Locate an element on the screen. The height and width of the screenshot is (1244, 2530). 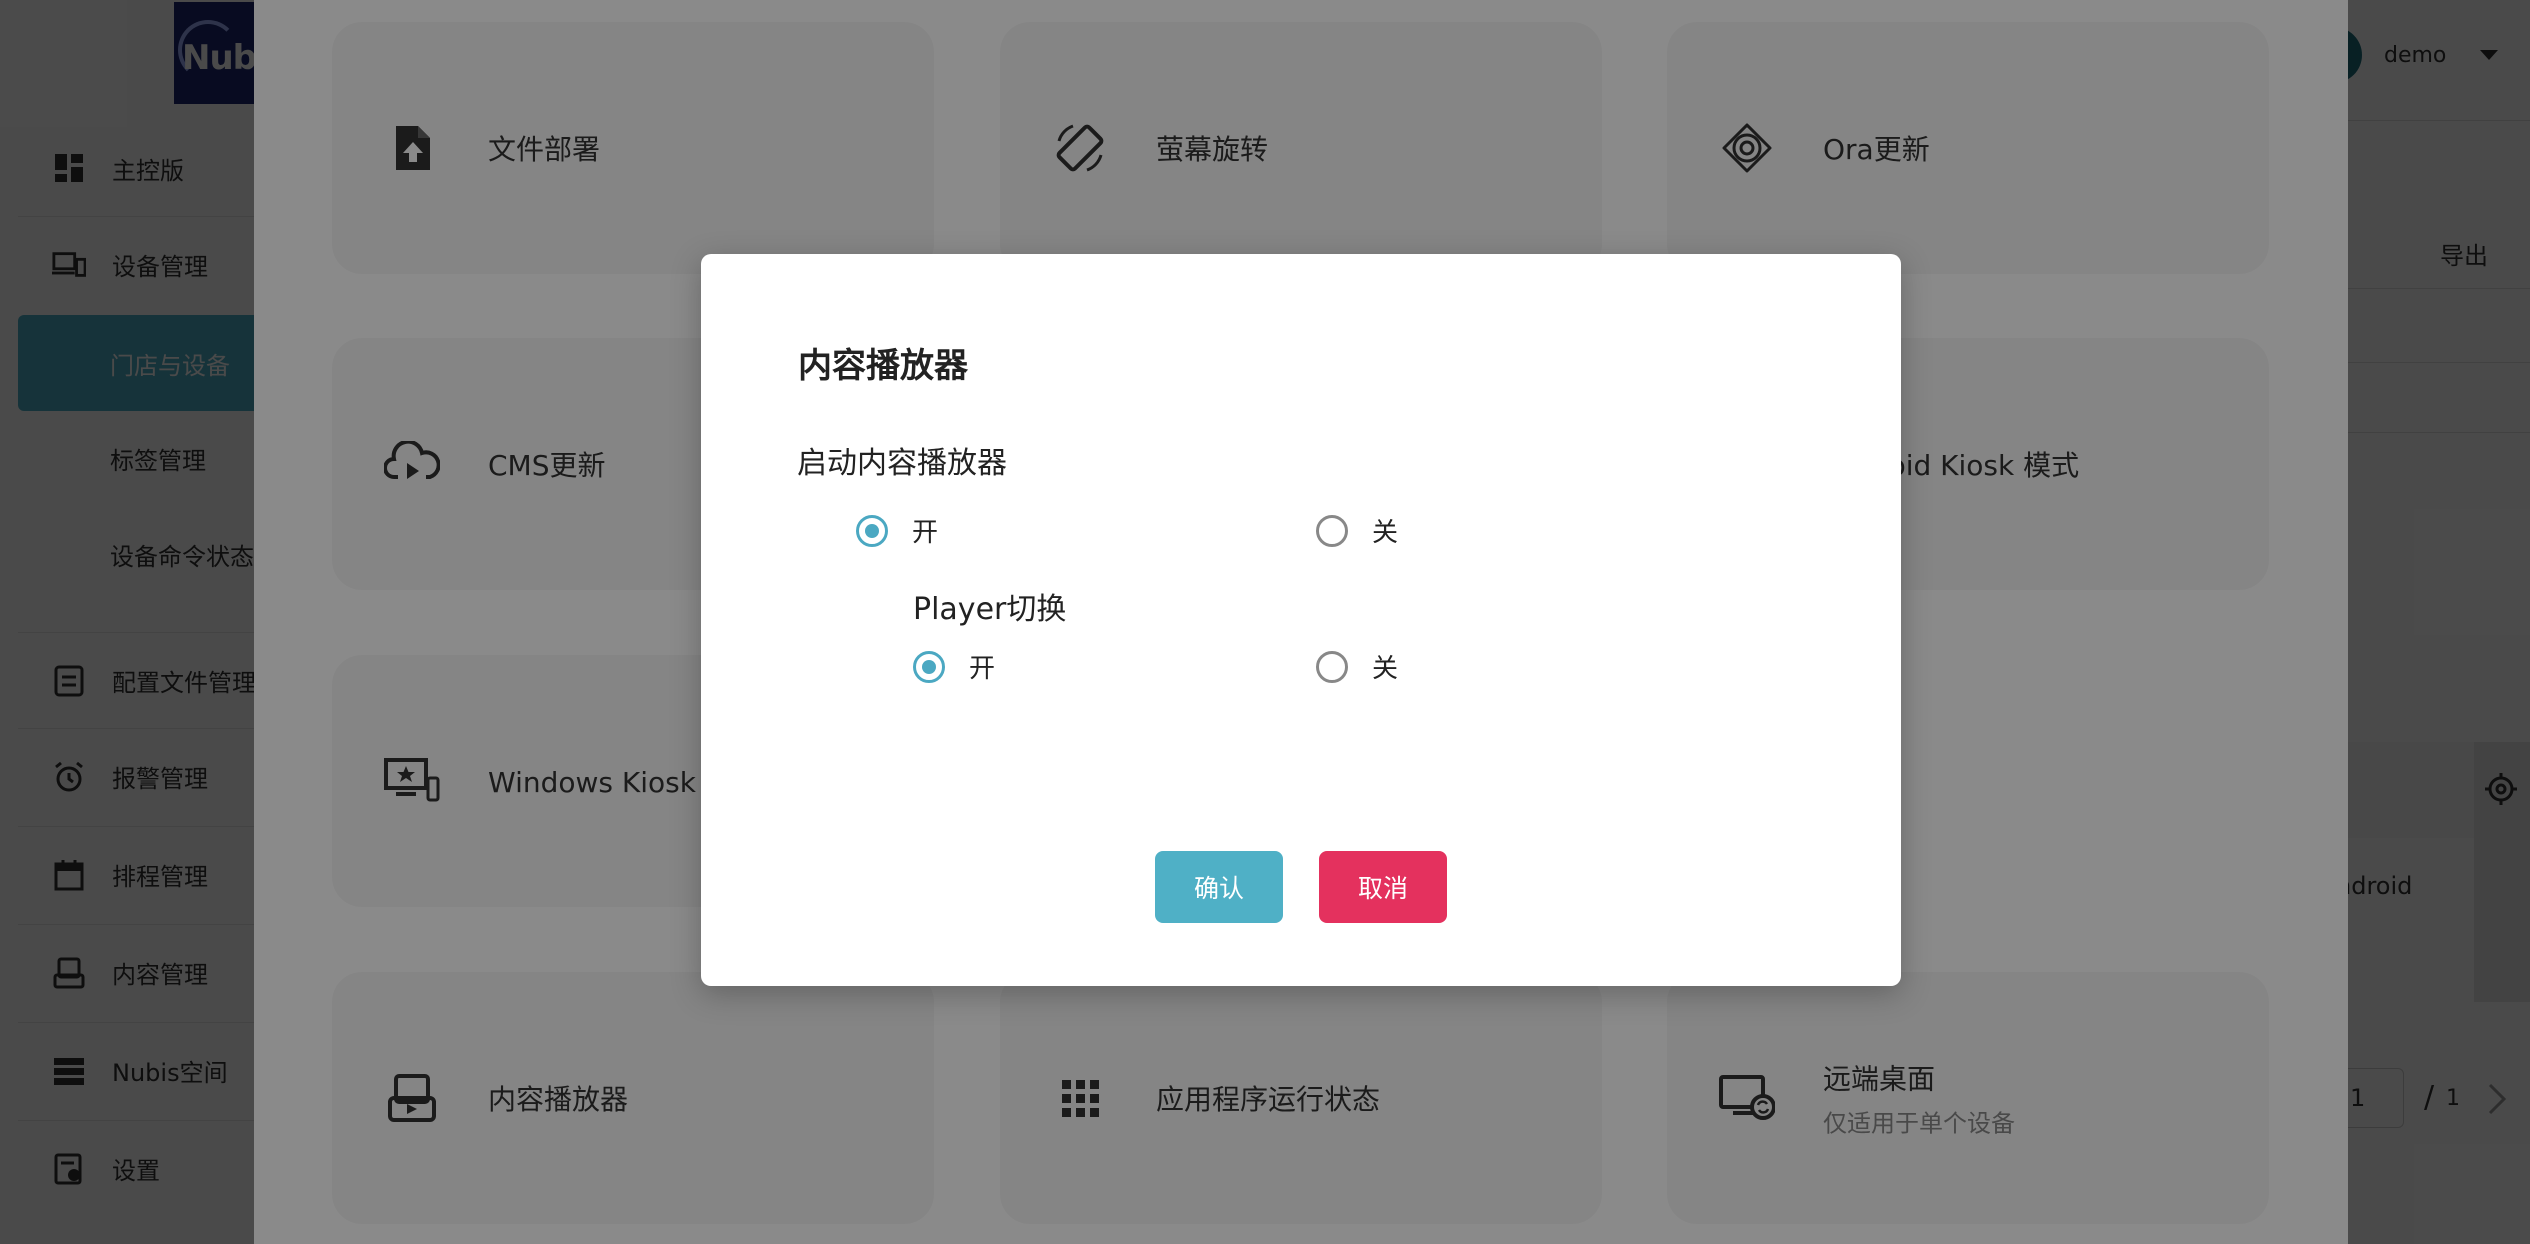
player-switch-off-radio: 关 is located at coordinates (1357, 666).